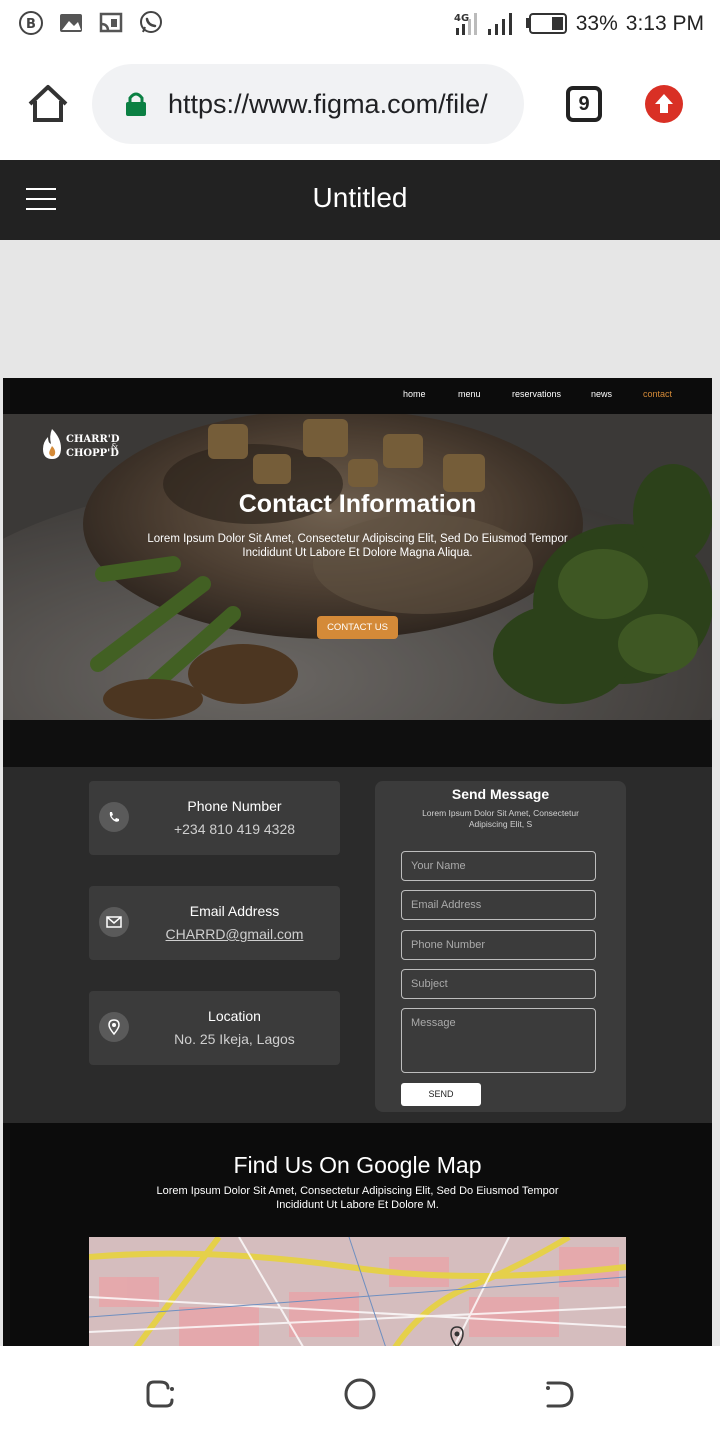 The width and height of the screenshot is (720, 1440). What do you see at coordinates (546, 23) in the screenshot?
I see `battery-icon` at bounding box center [546, 23].